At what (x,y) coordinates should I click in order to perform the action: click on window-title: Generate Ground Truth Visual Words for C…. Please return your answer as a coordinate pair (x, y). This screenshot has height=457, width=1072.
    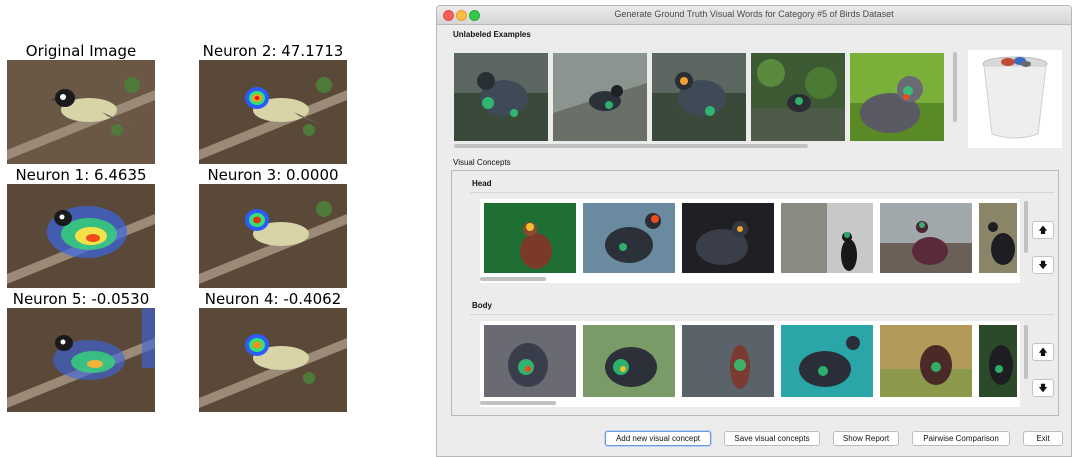
    Looking at the image, I should click on (754, 14).